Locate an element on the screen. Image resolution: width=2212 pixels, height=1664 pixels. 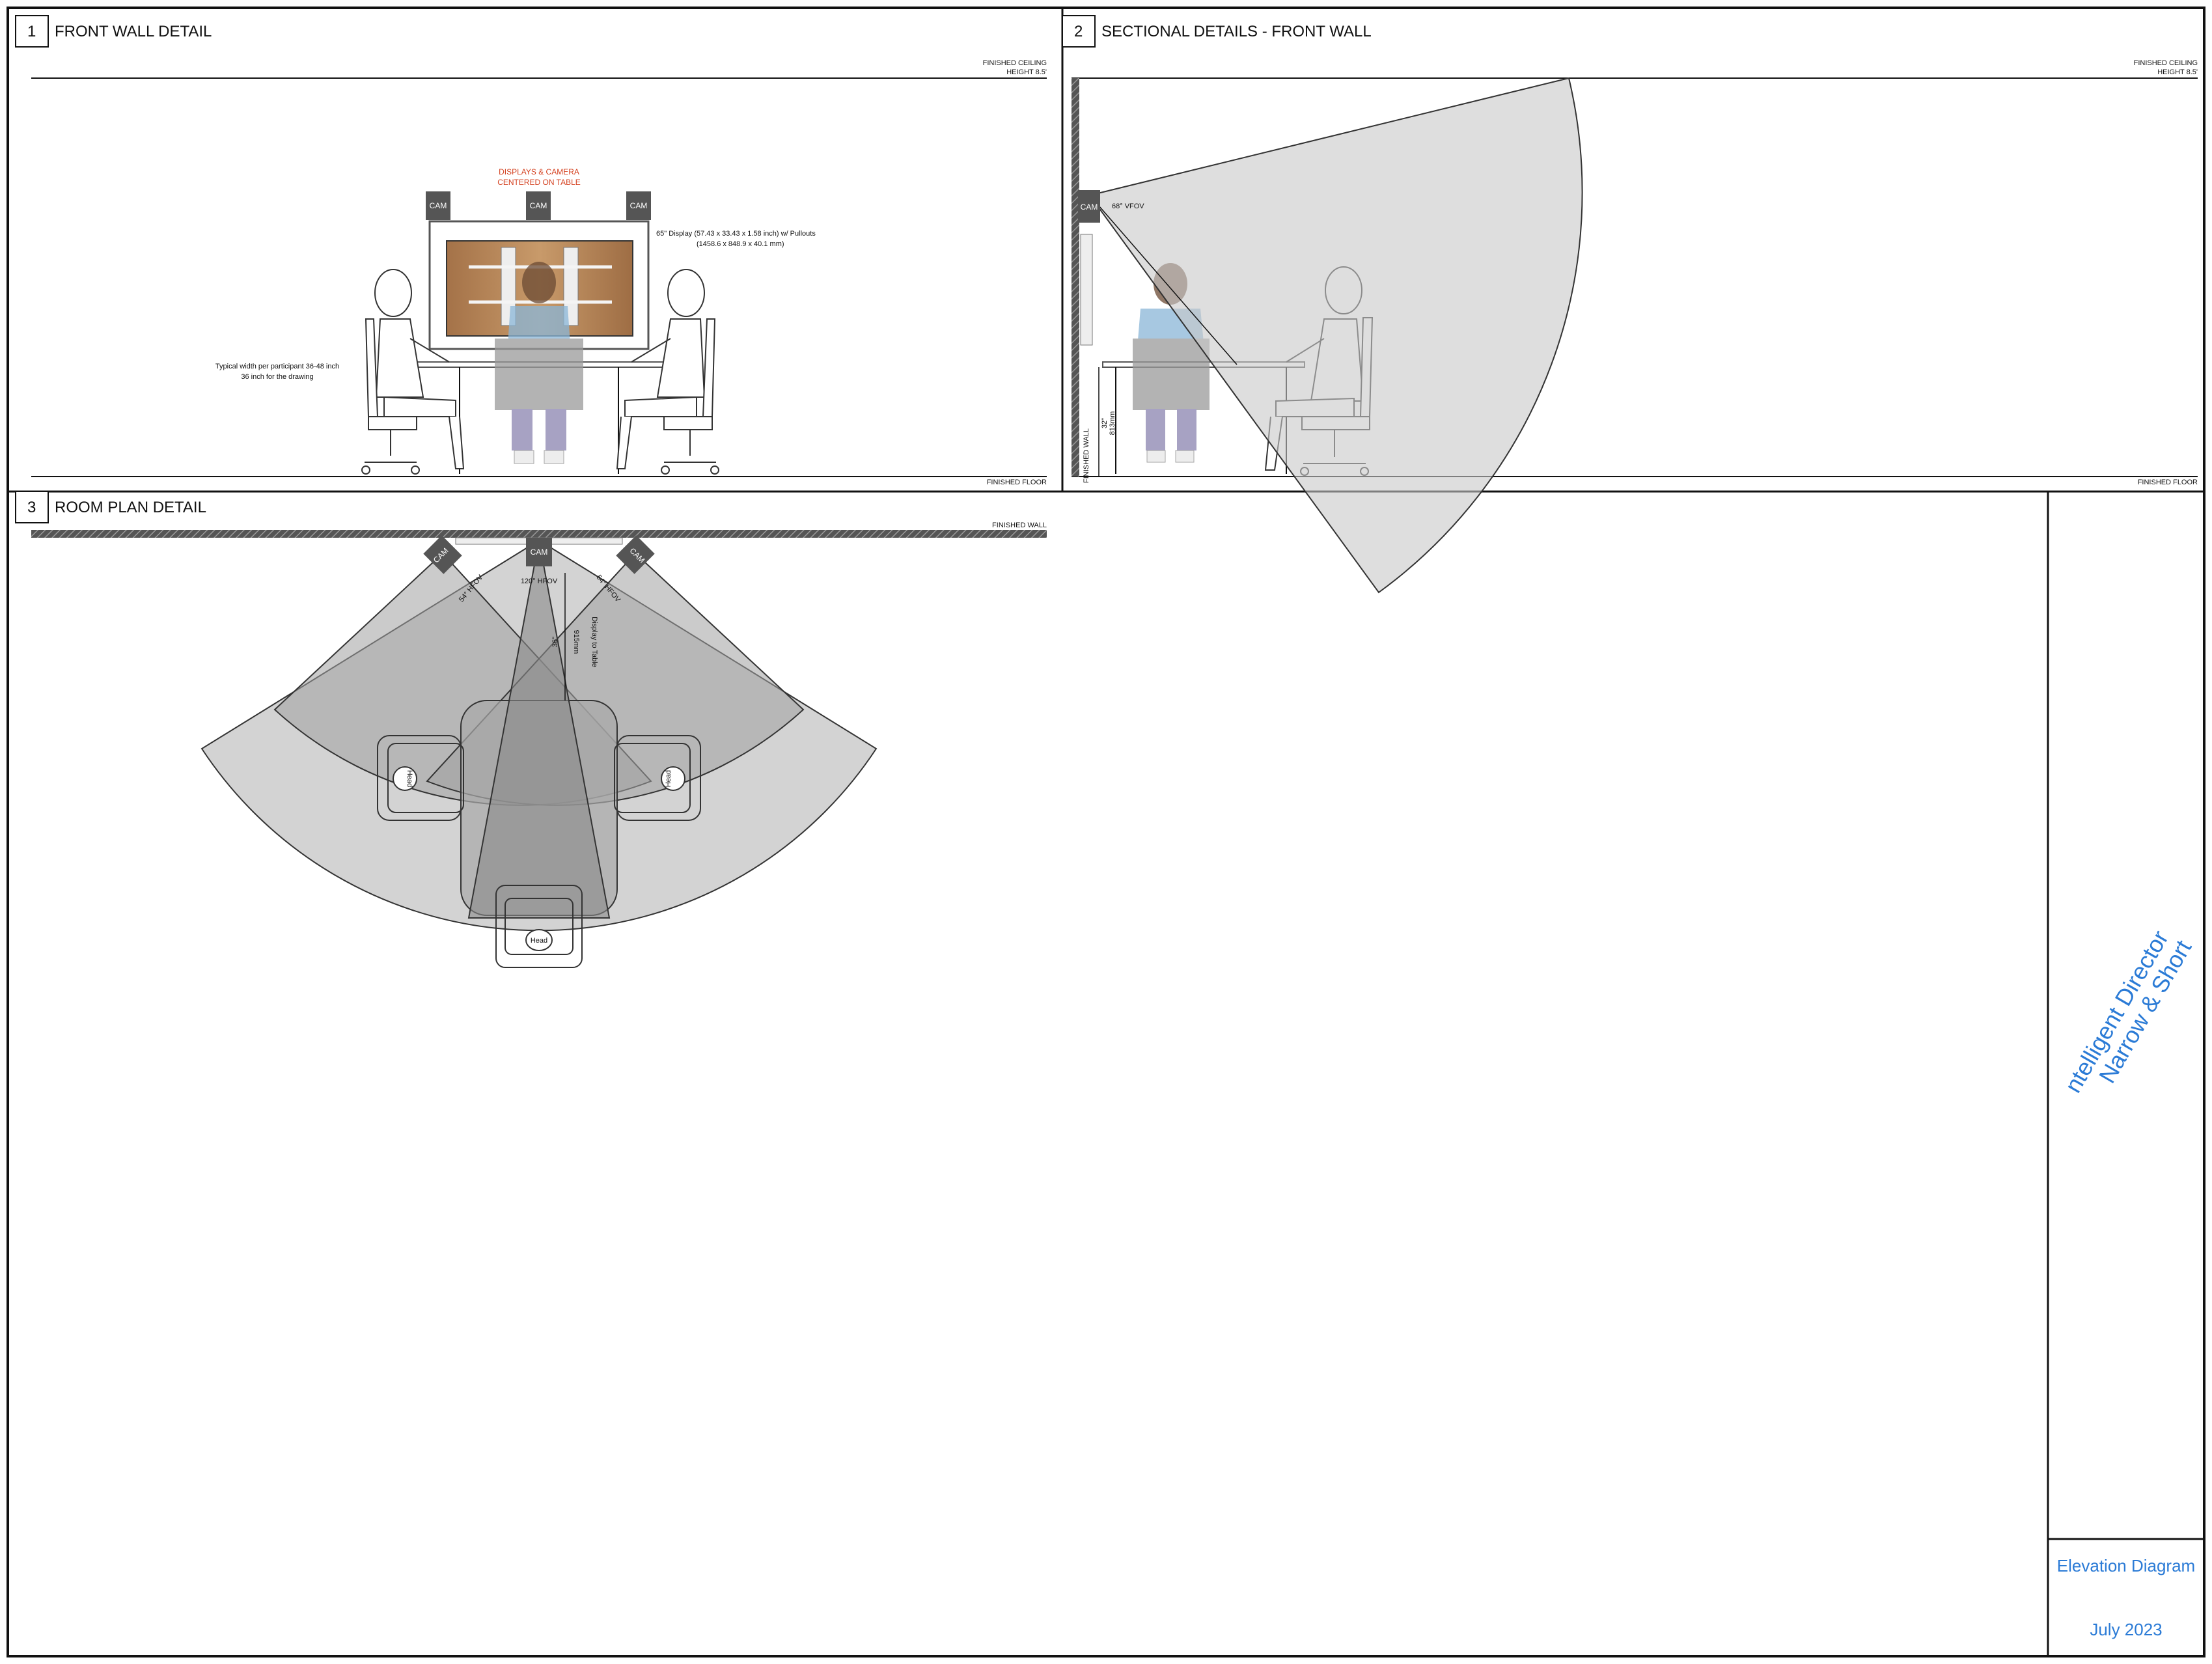
participant-width-note: Typical width per participant 36-48 inch is located at coordinates (277, 366).